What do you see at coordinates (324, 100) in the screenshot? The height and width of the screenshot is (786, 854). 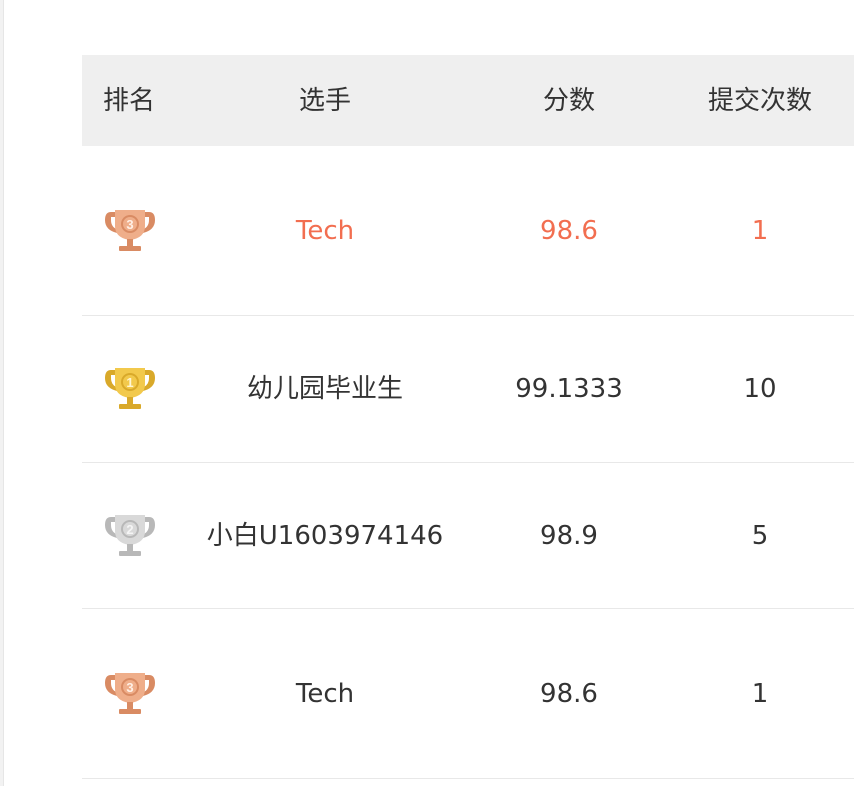 I see `header-player: 选手` at bounding box center [324, 100].